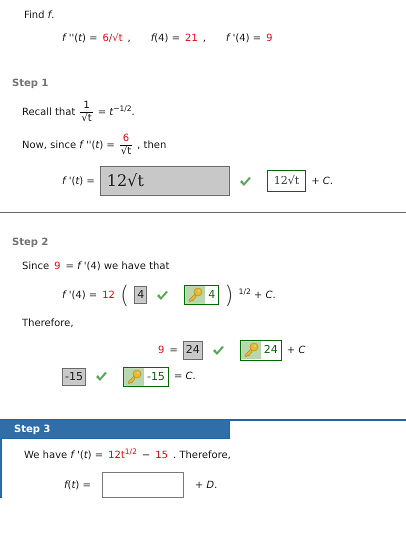 This screenshot has height=549, width=406. Describe the element at coordinates (122, 455) in the screenshot. I see `given-value: 12t$^{1/2}$` at that location.